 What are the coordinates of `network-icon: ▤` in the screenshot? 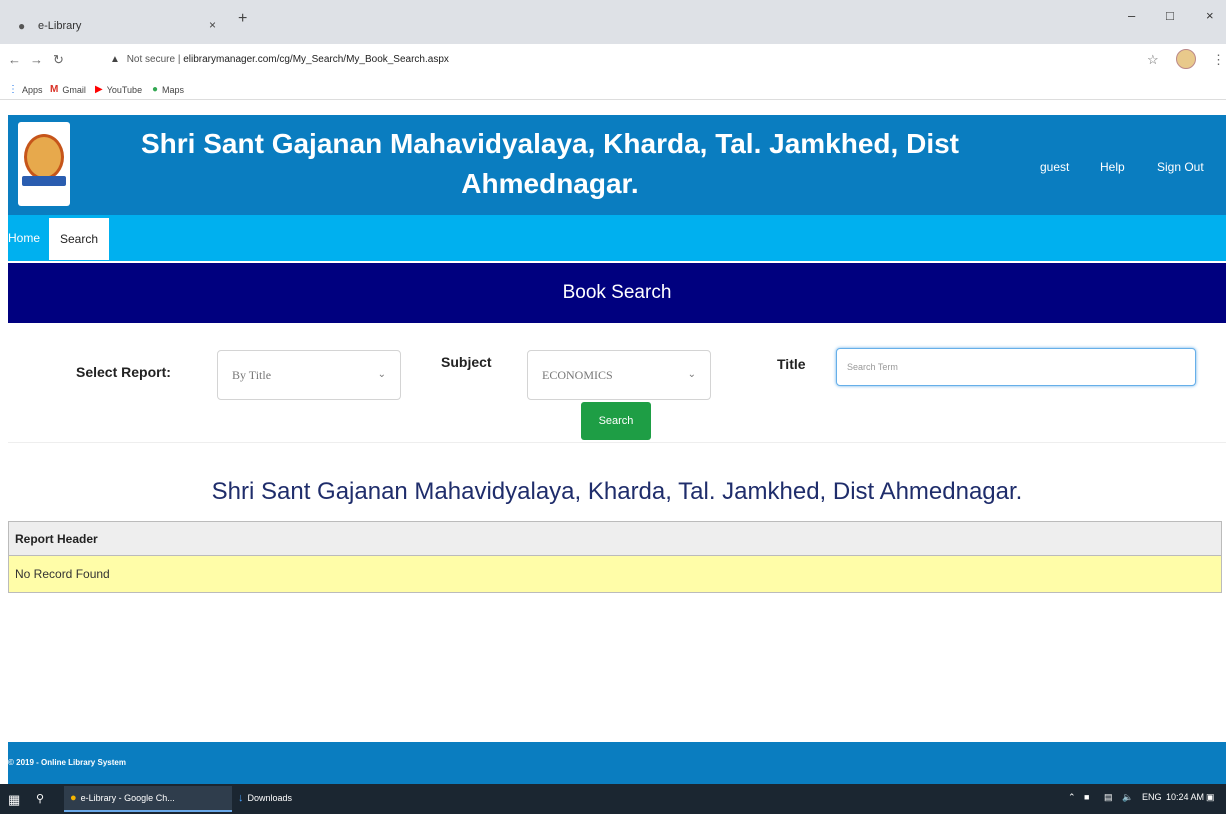 It's located at (1108, 797).